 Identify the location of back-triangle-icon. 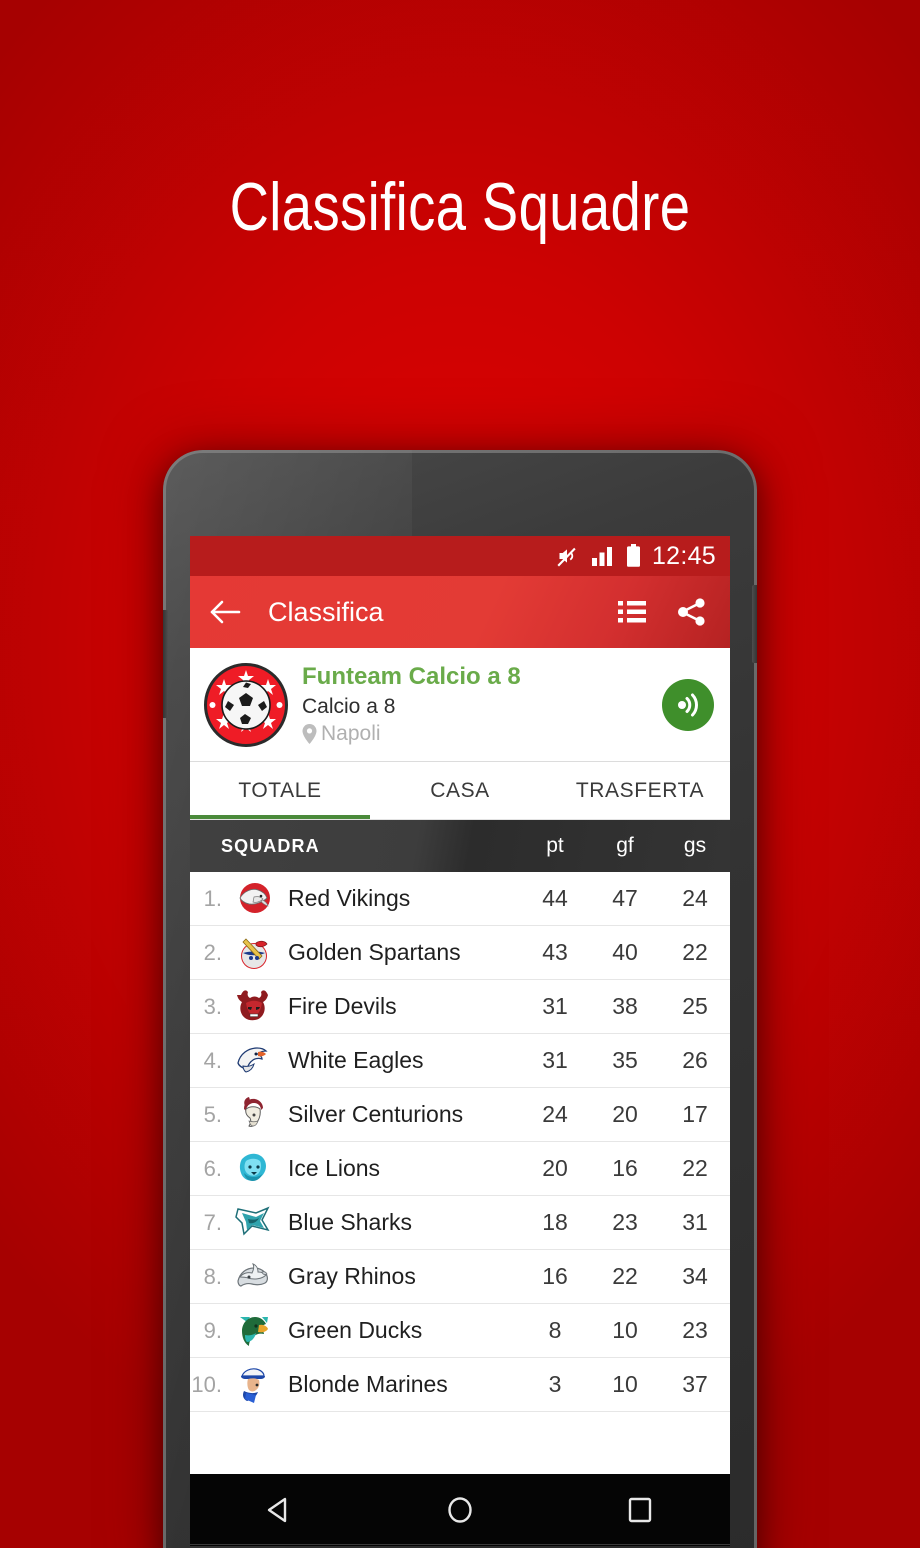
(280, 1510).